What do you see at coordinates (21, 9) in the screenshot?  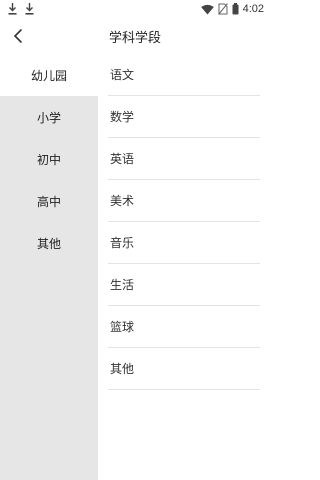 I see `status-left` at bounding box center [21, 9].